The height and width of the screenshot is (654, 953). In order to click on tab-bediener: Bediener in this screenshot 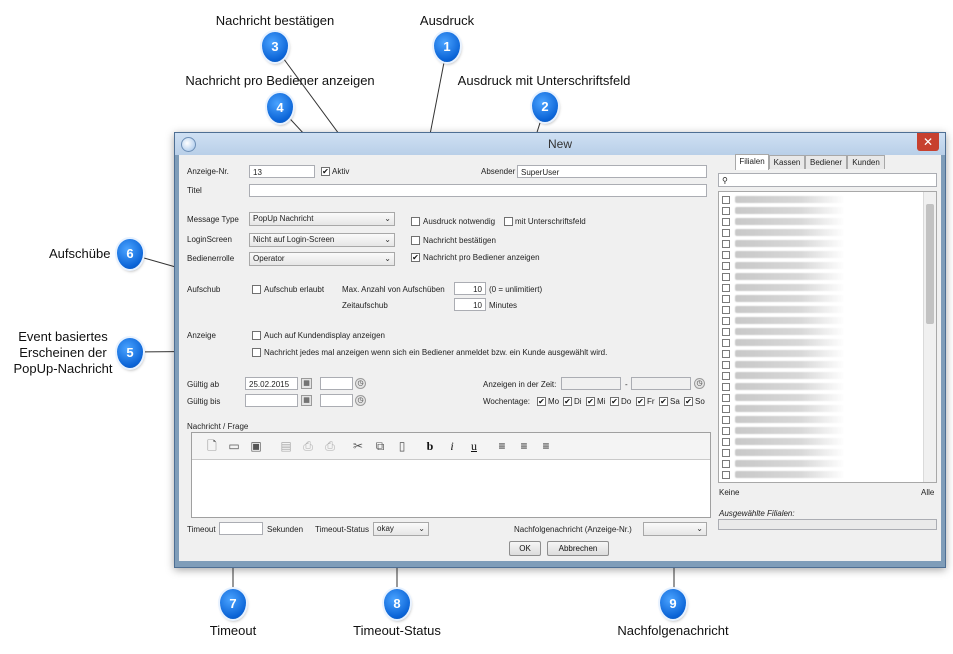, I will do `click(826, 162)`.